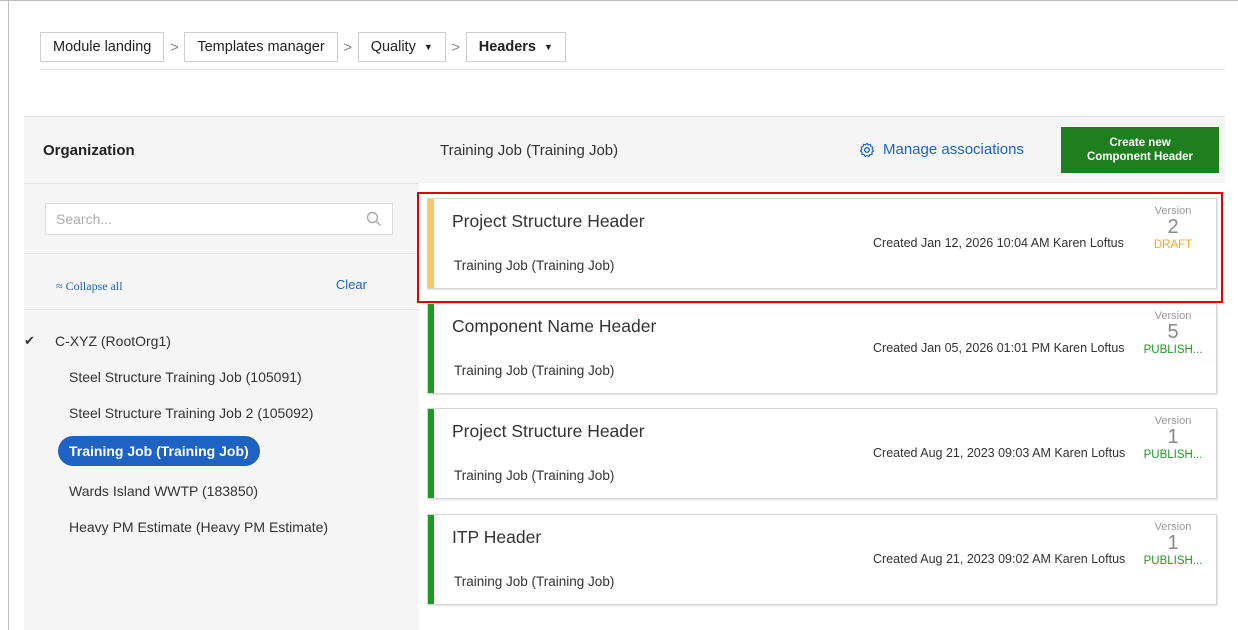 This screenshot has width=1238, height=630. What do you see at coordinates (1140, 143) in the screenshot?
I see `create-button-line1: Create new` at bounding box center [1140, 143].